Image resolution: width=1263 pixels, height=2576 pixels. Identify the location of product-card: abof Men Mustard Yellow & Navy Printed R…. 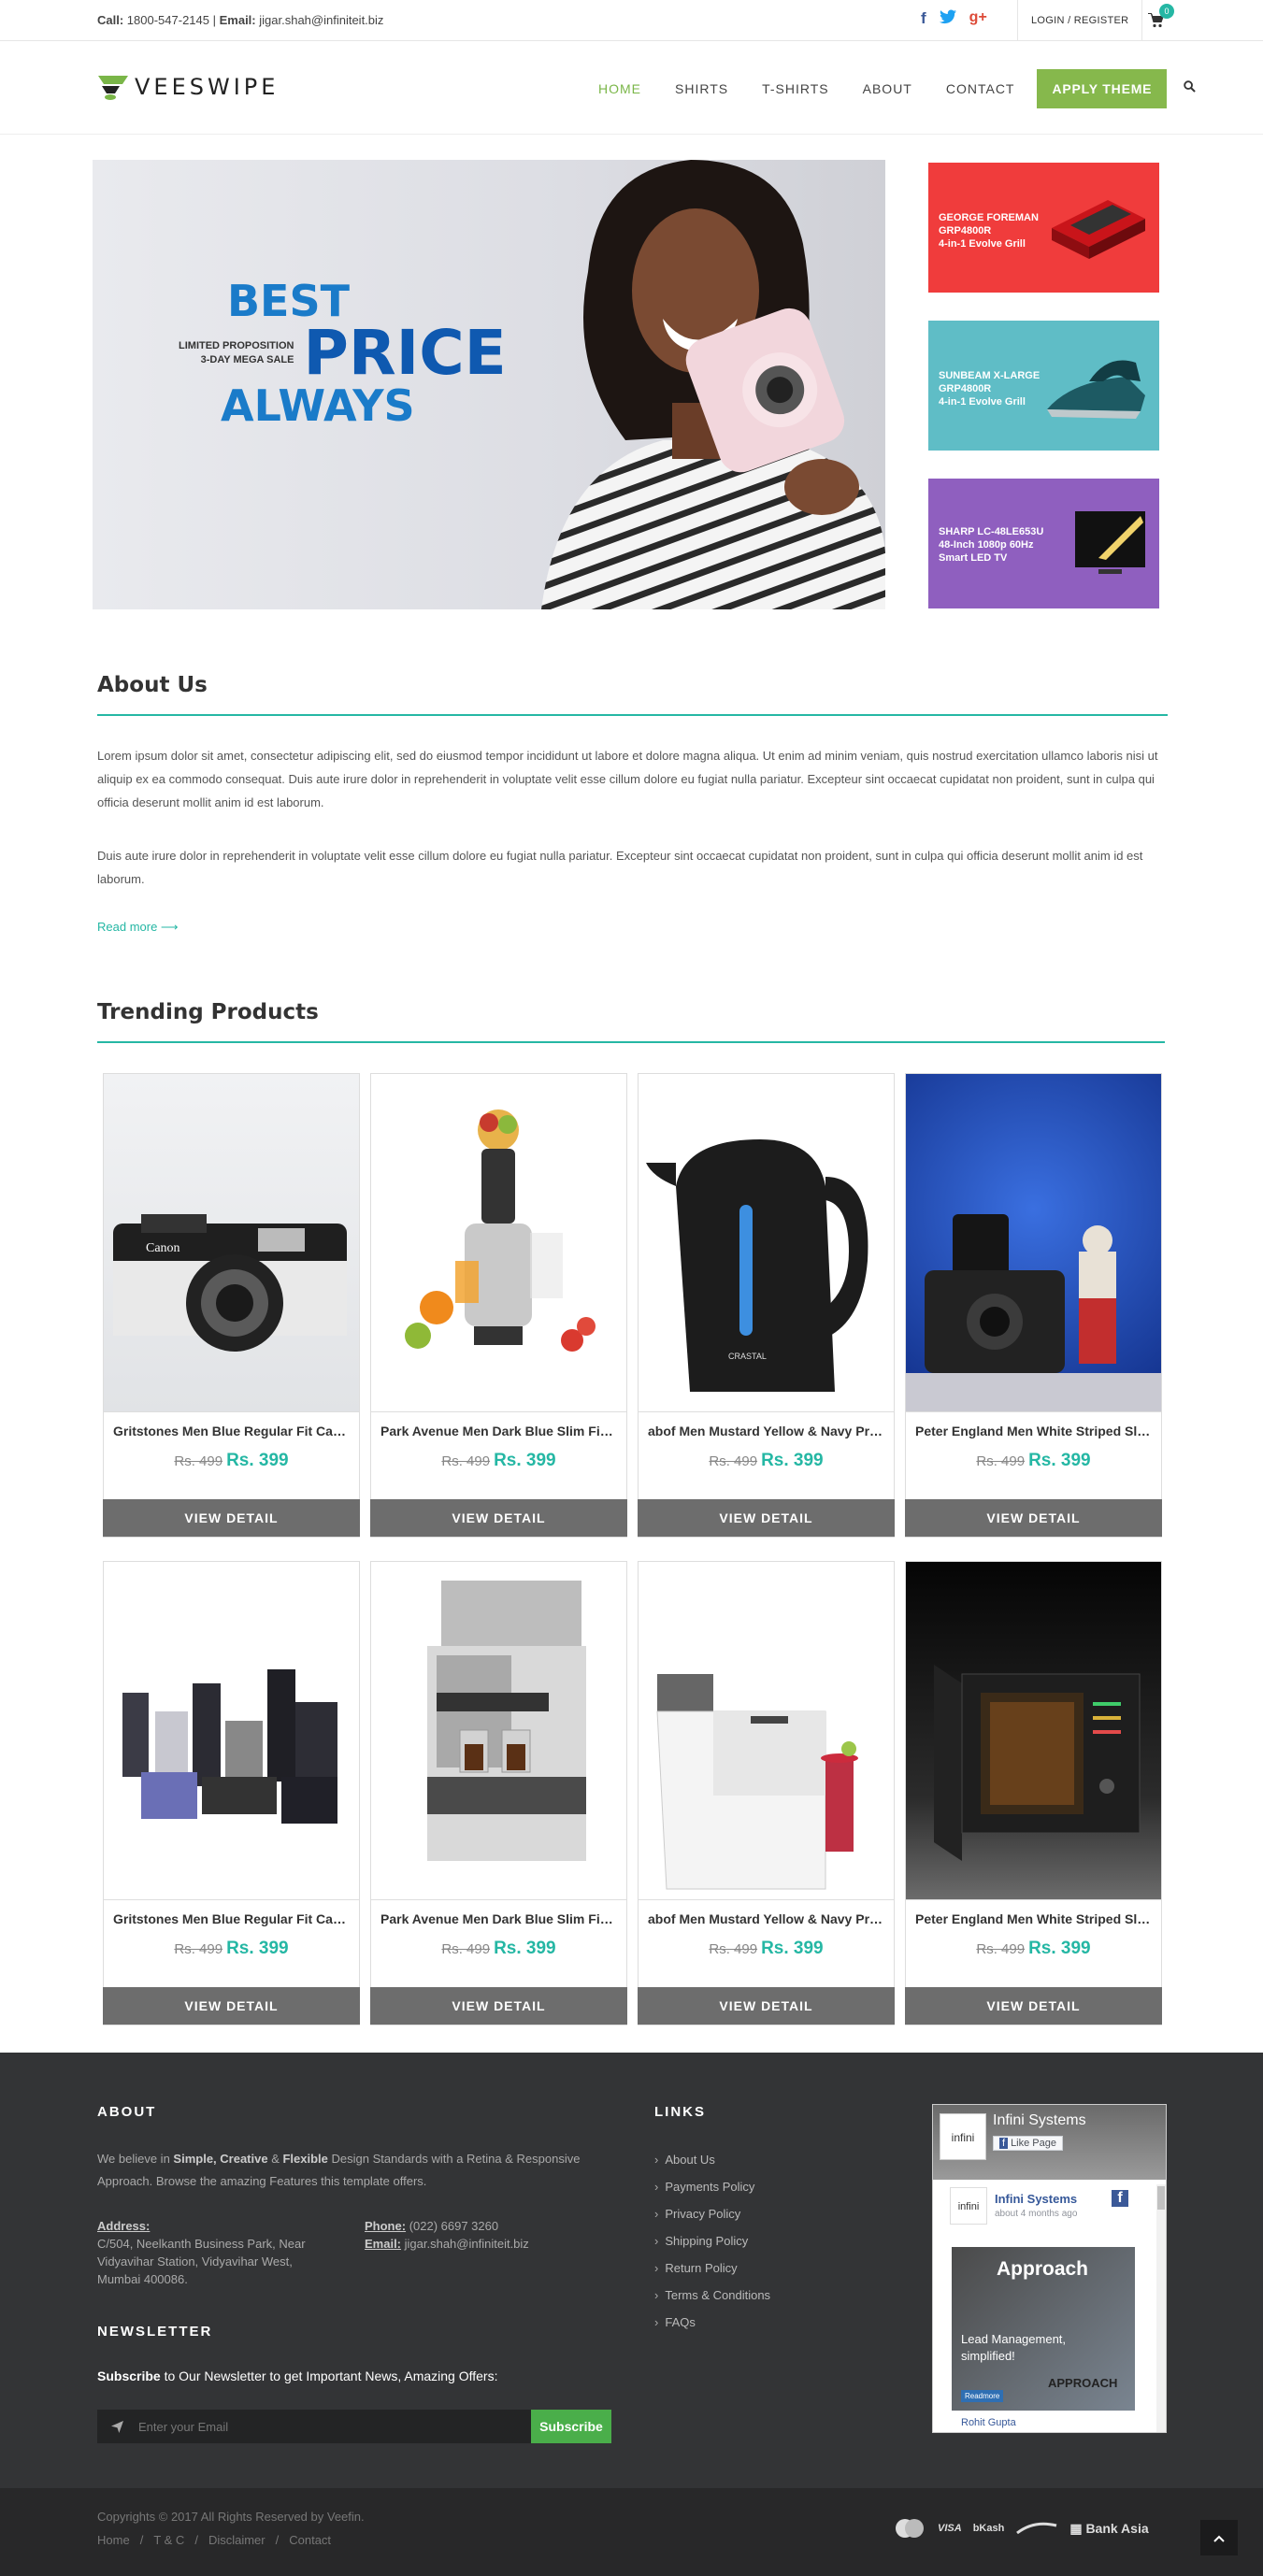
(766, 1793).